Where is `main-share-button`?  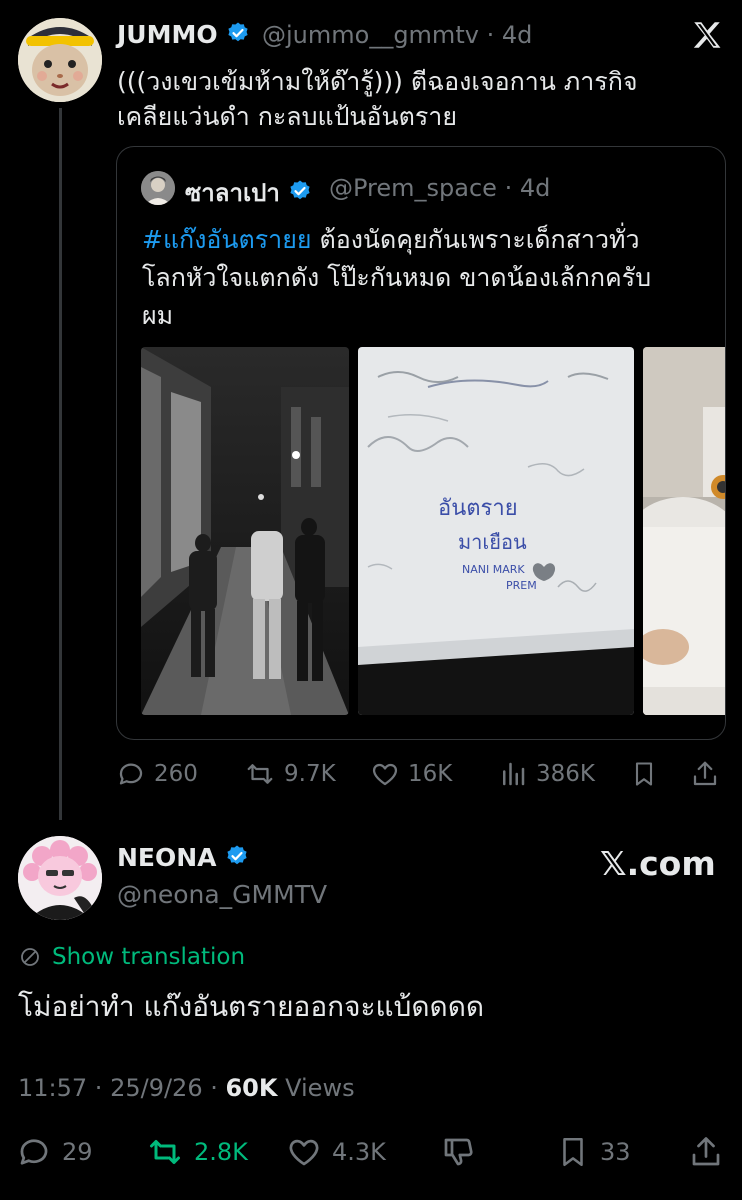 main-share-button is located at coordinates (706, 1152).